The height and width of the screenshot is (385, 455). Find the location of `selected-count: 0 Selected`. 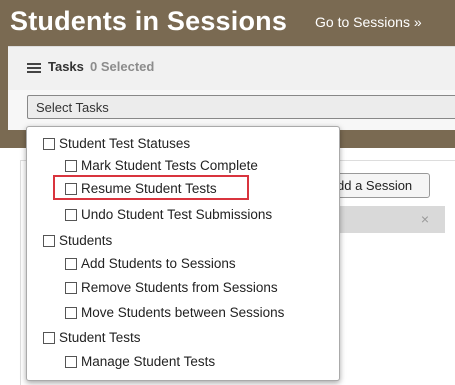

selected-count: 0 Selected is located at coordinates (122, 66).